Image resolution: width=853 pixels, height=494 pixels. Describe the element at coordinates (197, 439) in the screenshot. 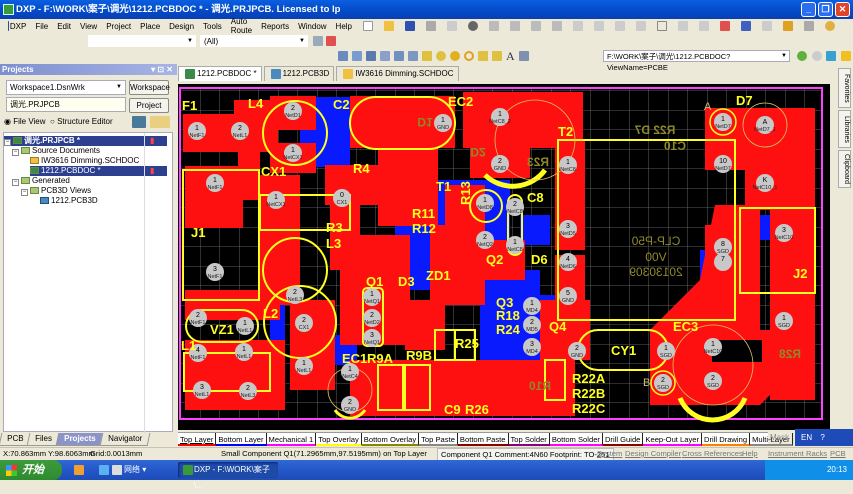

I see `layer-tab-top-layer: Top Layer` at that location.